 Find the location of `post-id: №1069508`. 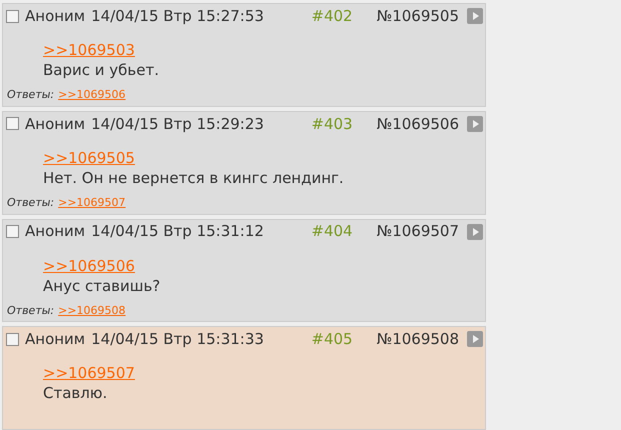

post-id: №1069508 is located at coordinates (417, 339).